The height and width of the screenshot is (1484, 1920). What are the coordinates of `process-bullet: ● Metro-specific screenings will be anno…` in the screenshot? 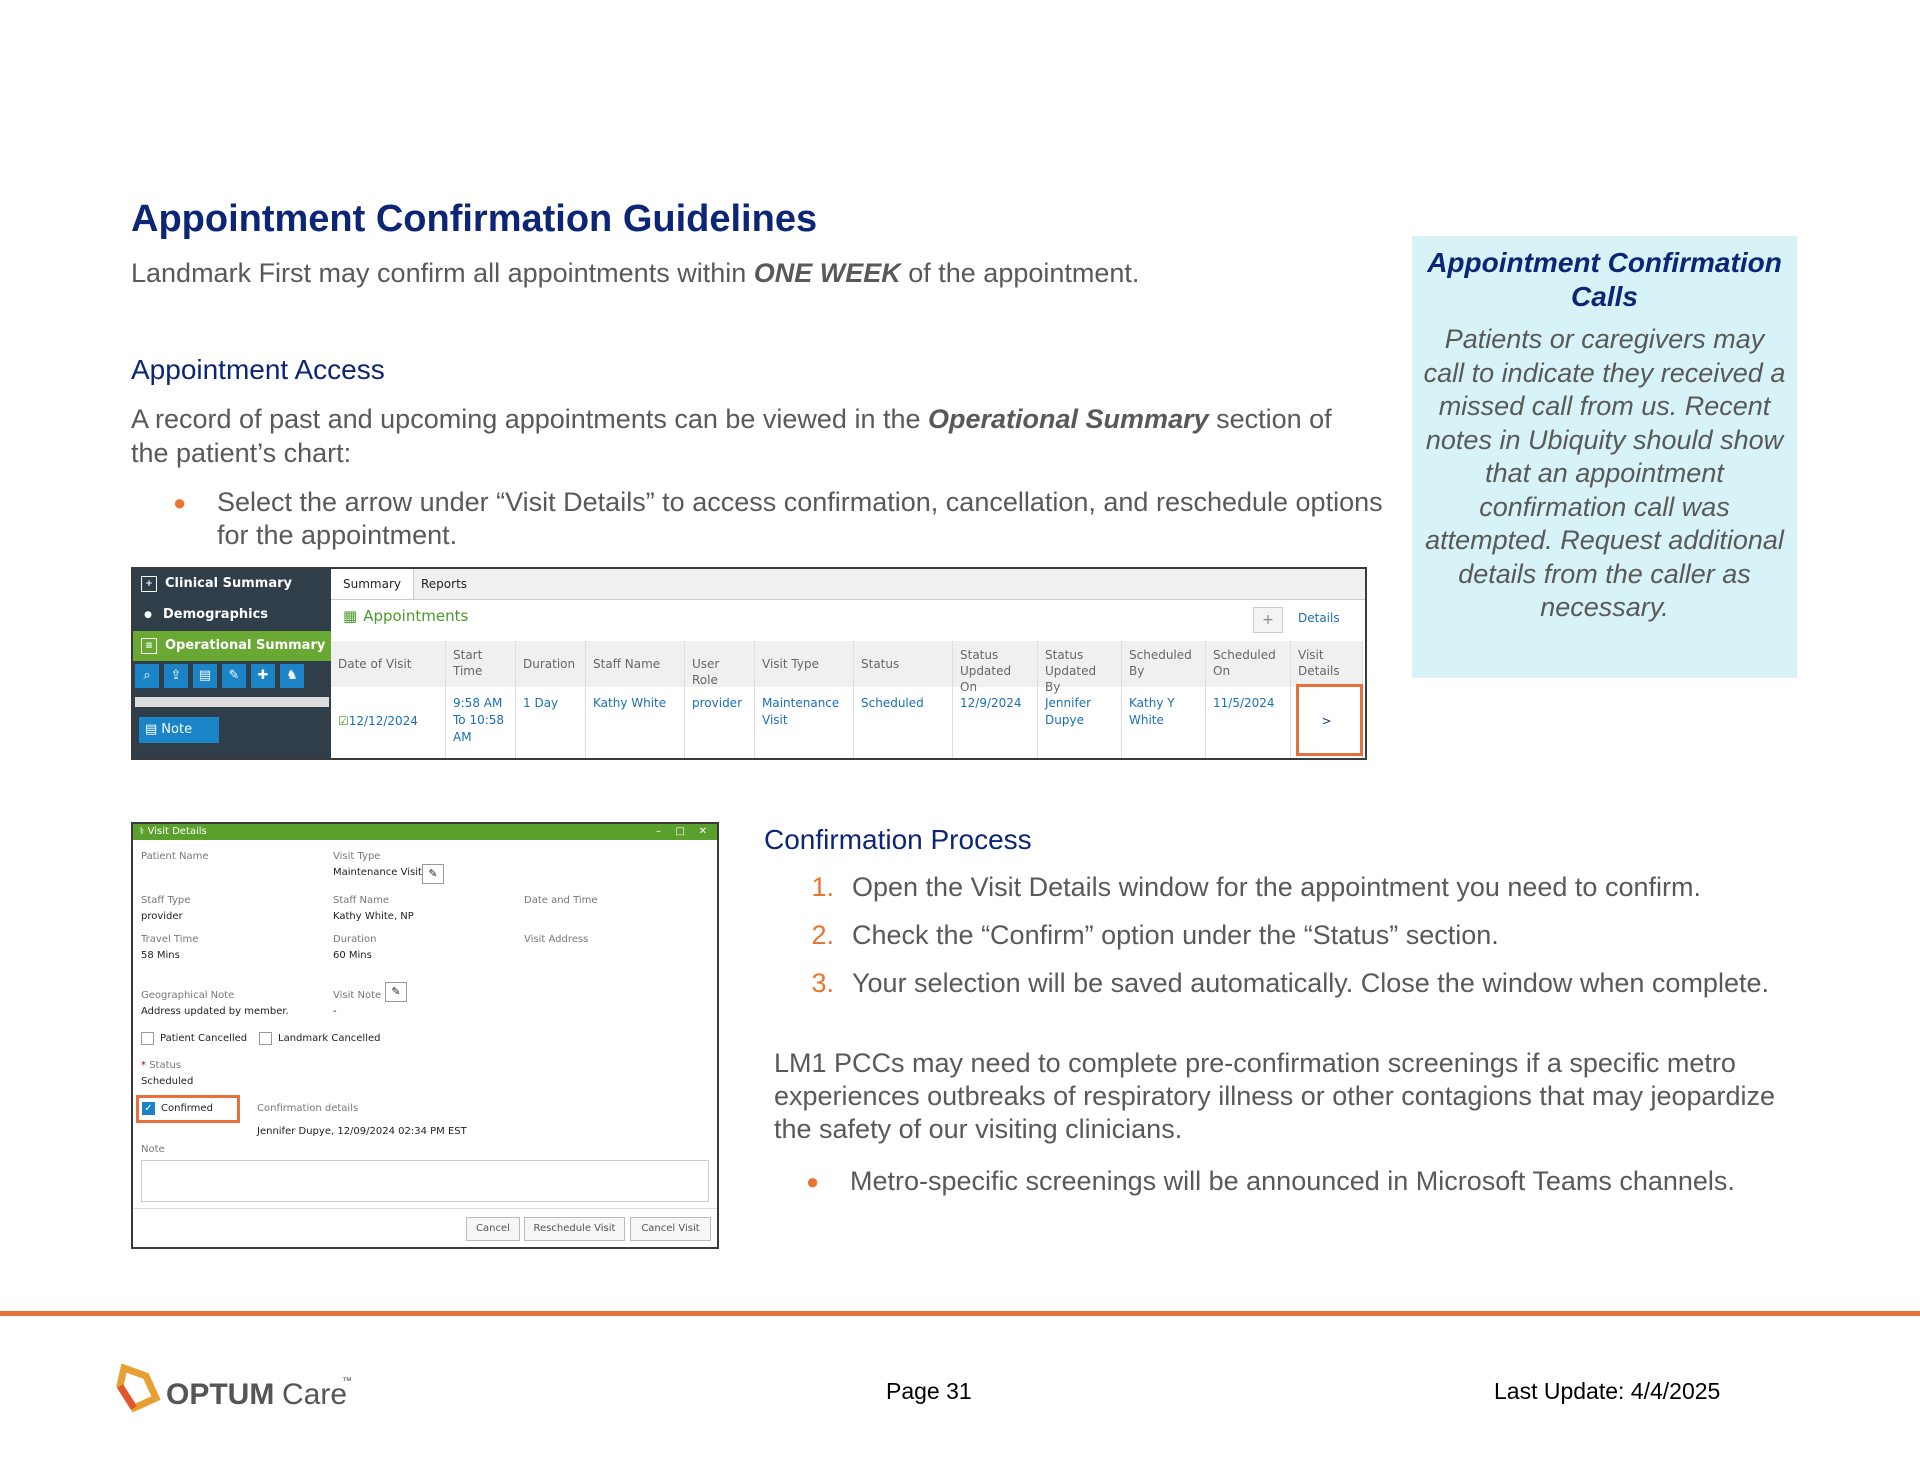 It's located at (1264, 1181).